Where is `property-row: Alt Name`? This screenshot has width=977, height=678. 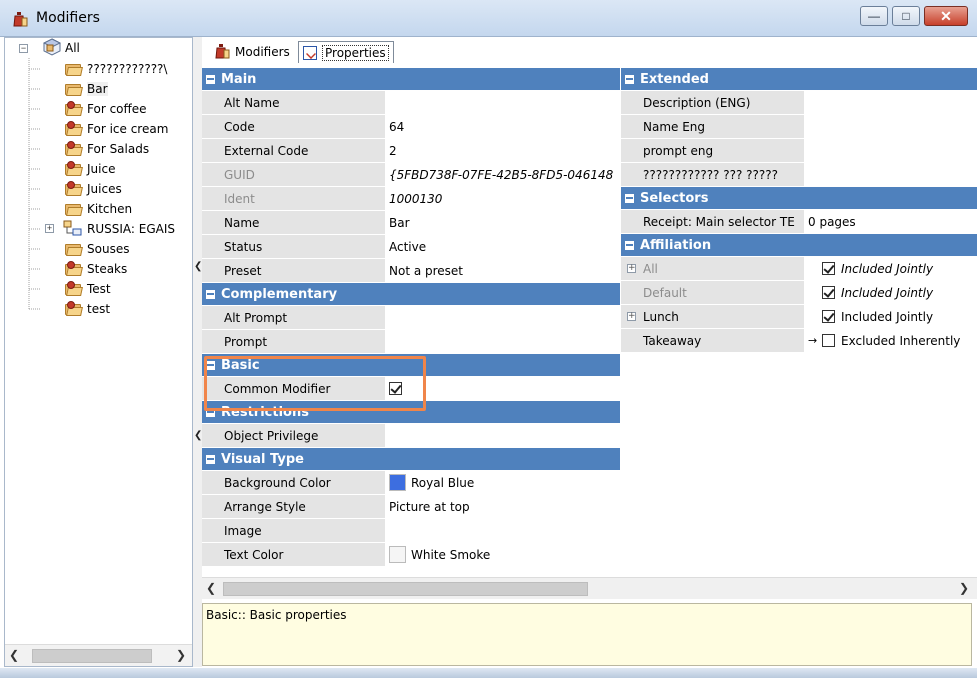 property-row: Alt Name is located at coordinates (411, 103).